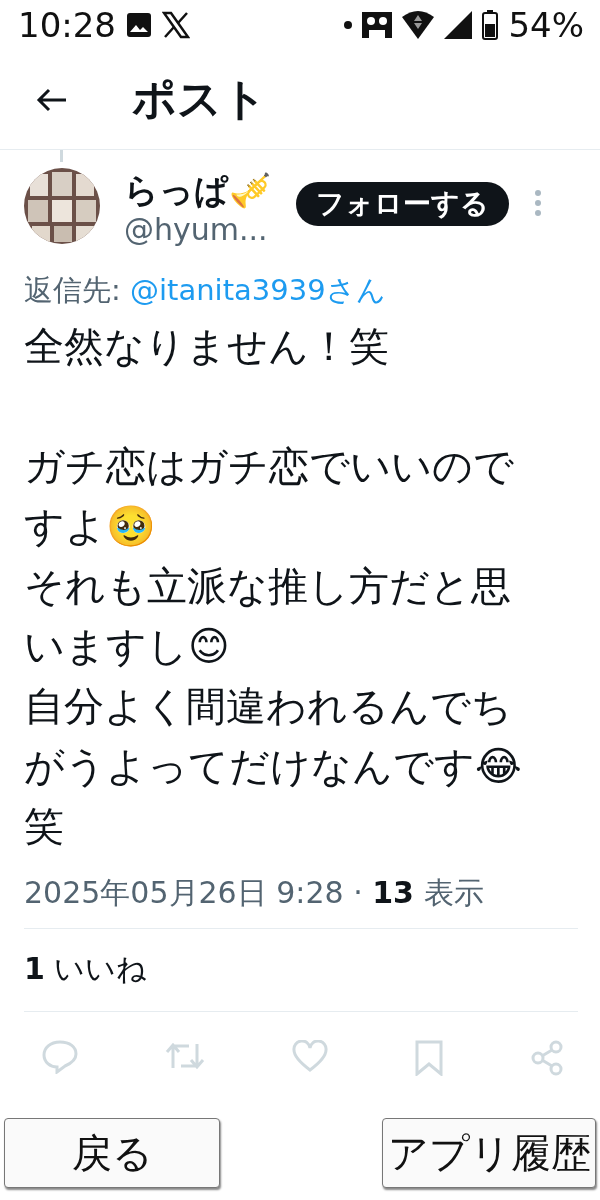 The height and width of the screenshot is (1200, 600). I want to click on repost-icon, so click(185, 1056).